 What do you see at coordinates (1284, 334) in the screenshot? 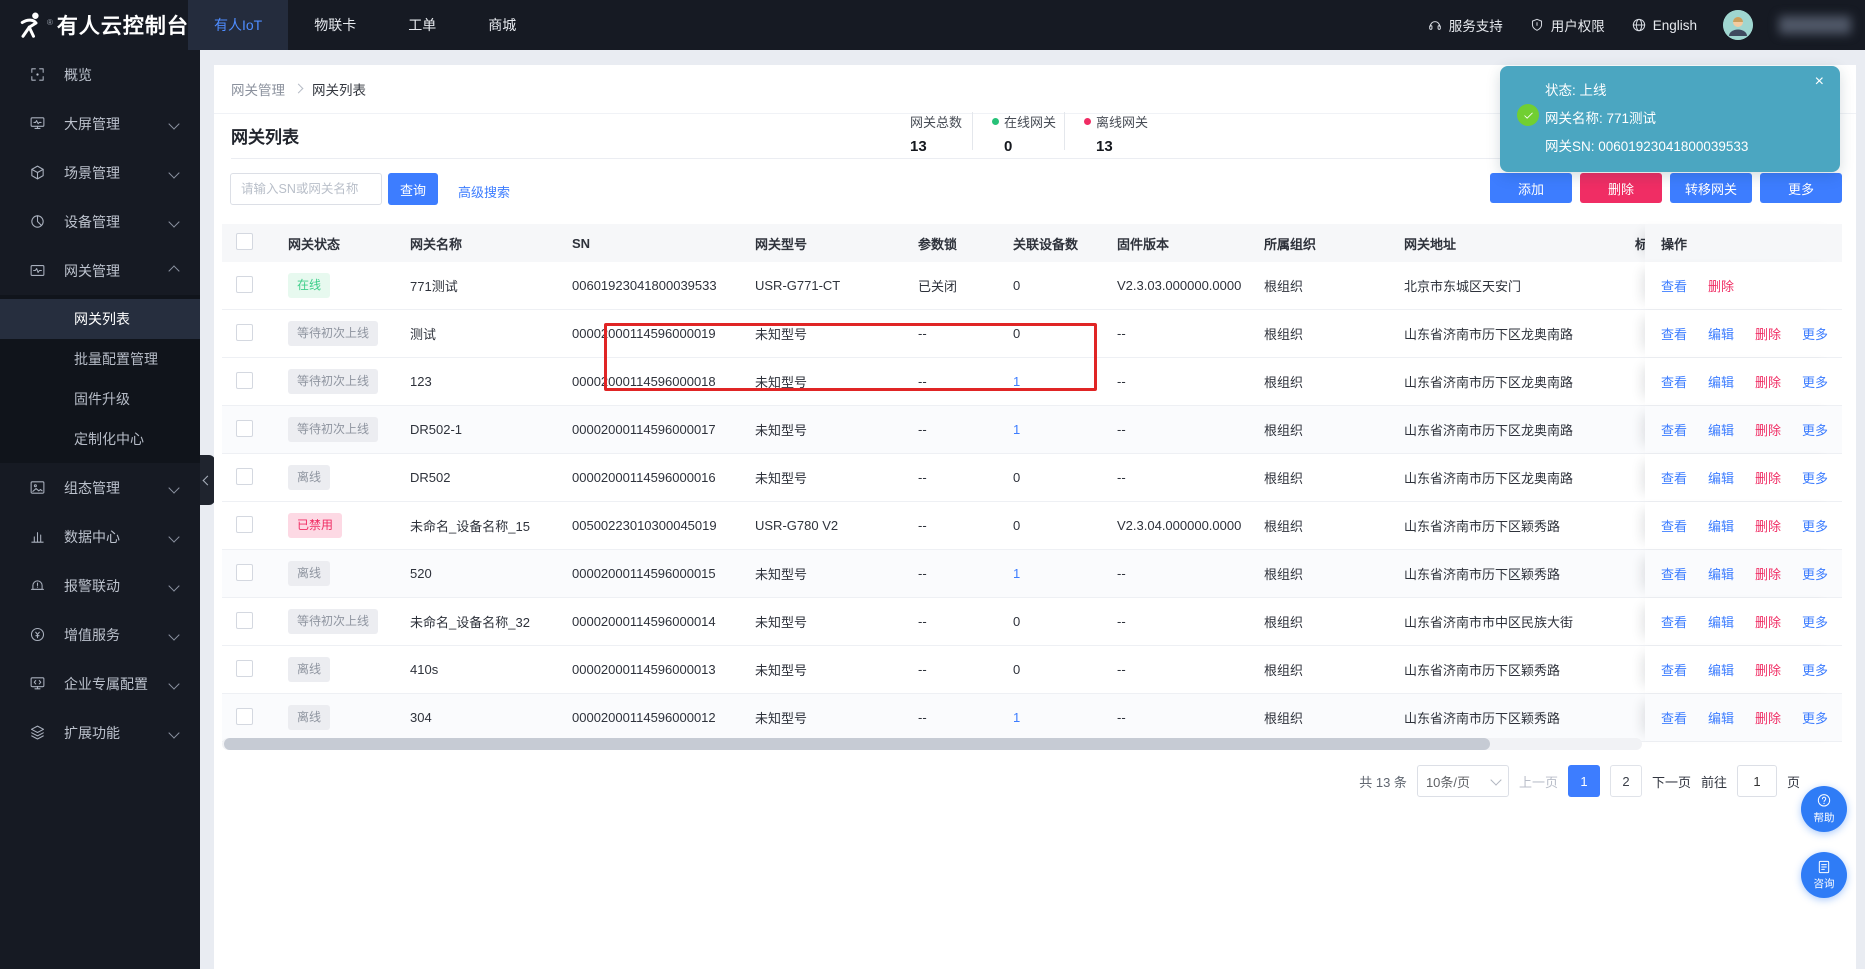
I see `organization: 根组织` at bounding box center [1284, 334].